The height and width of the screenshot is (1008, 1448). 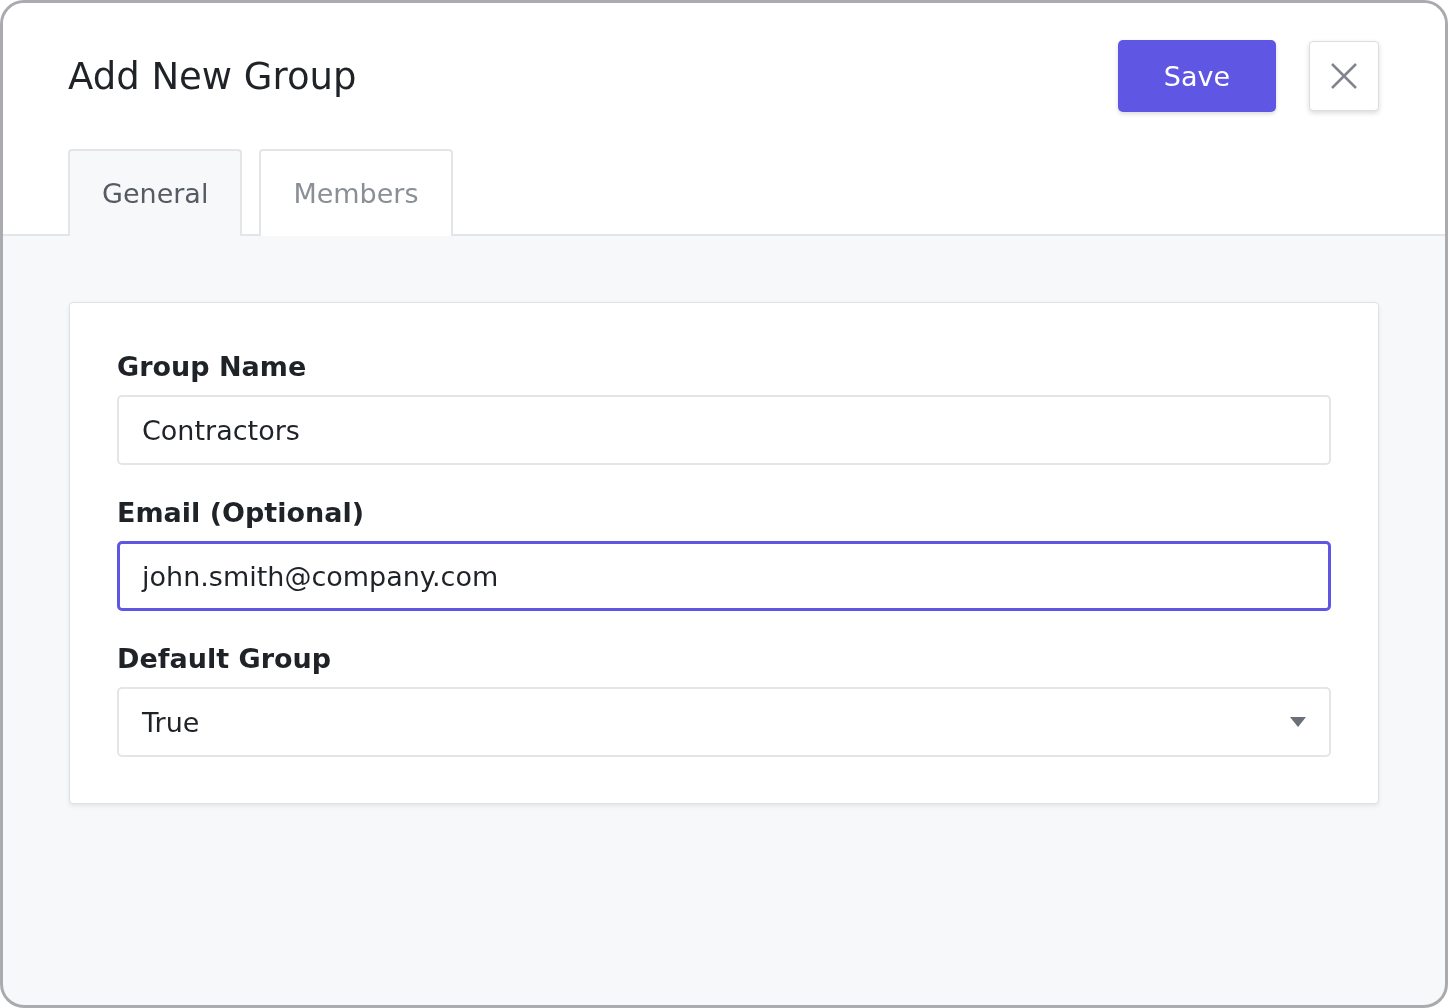 I want to click on tab: General, so click(x=155, y=192).